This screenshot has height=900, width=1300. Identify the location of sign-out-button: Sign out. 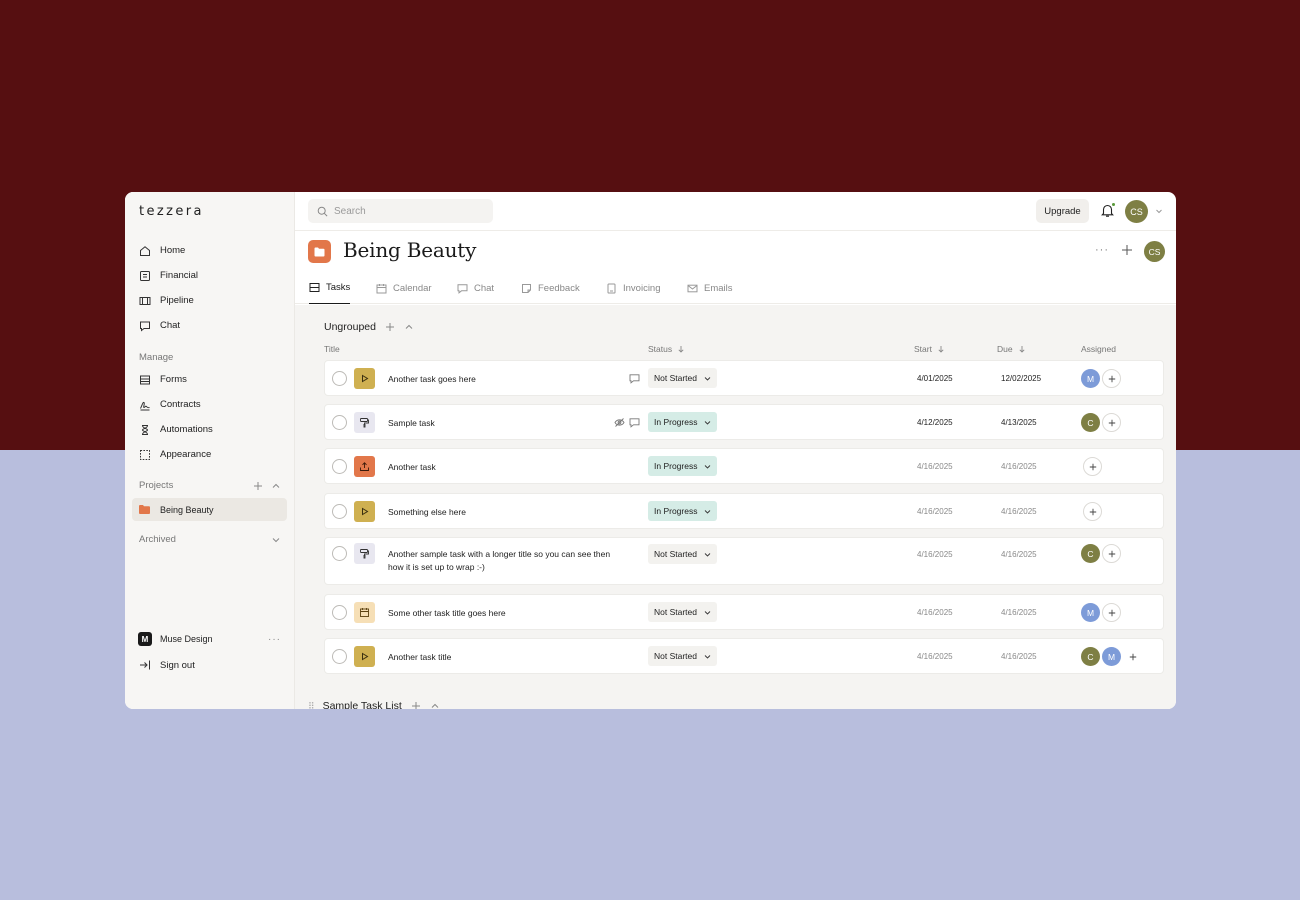
(167, 665).